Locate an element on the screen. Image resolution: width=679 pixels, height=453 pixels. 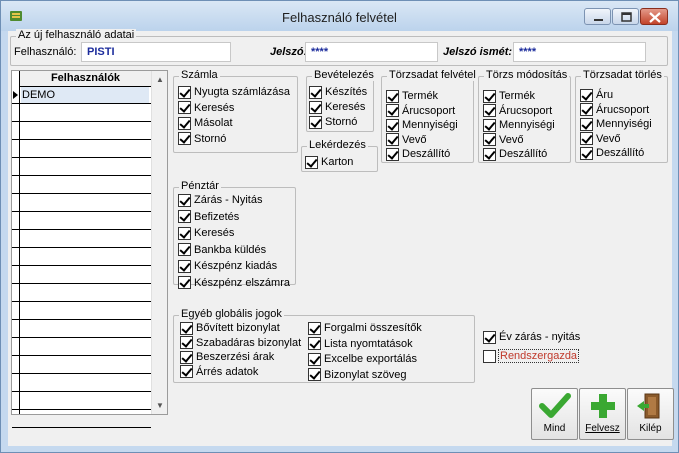
torles-mennyisegi-checkbox: Mennyiségi is located at coordinates (616, 124).